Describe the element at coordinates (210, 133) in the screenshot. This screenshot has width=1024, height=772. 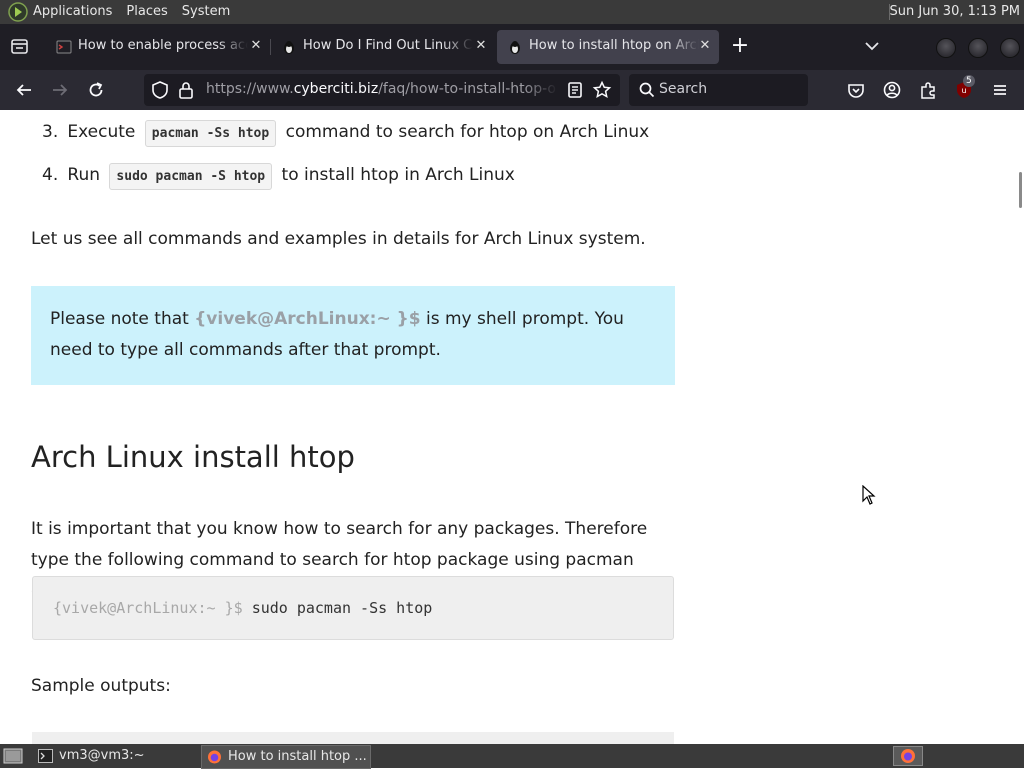
I see `inline-code: pacman -Ss htop` at that location.